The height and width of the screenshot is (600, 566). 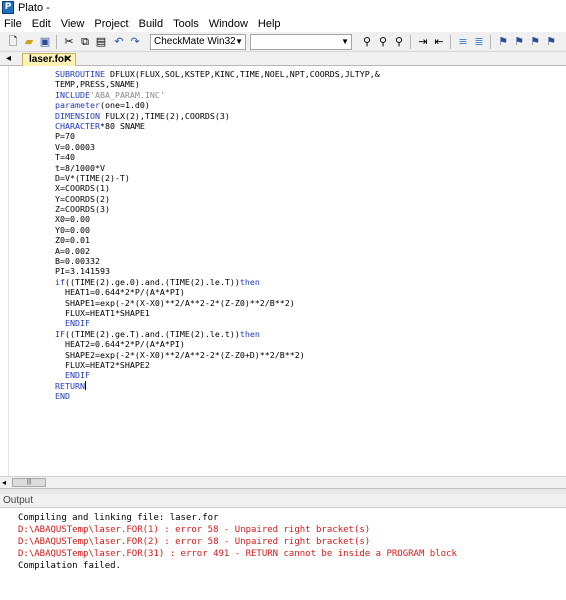 What do you see at coordinates (519, 42) in the screenshot?
I see `next-bookmark-icon: ⚑` at bounding box center [519, 42].